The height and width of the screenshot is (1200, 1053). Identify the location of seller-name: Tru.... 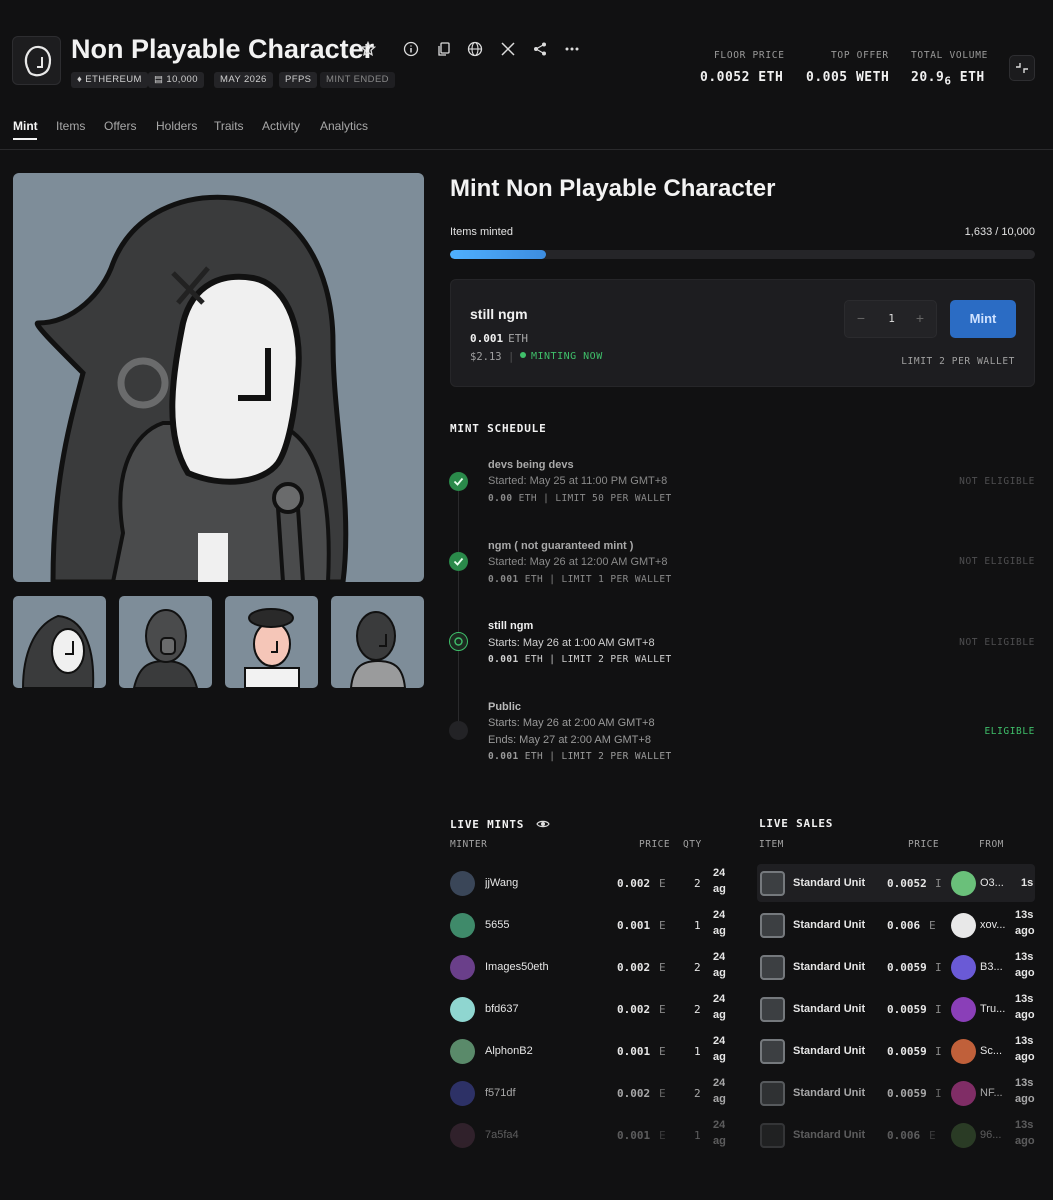
(993, 1009).